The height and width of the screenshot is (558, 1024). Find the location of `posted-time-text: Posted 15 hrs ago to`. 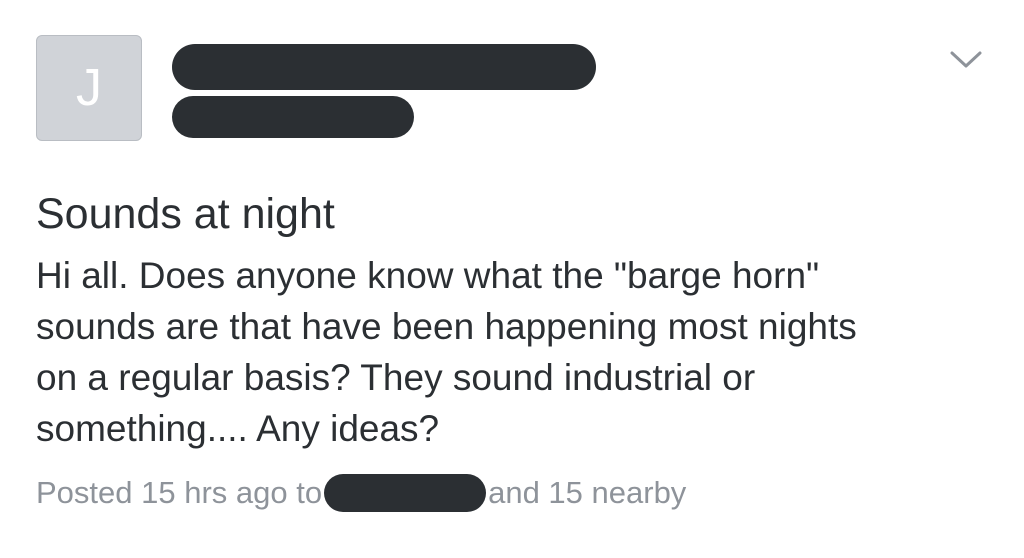

posted-time-text: Posted 15 hrs ago to is located at coordinates (179, 492).